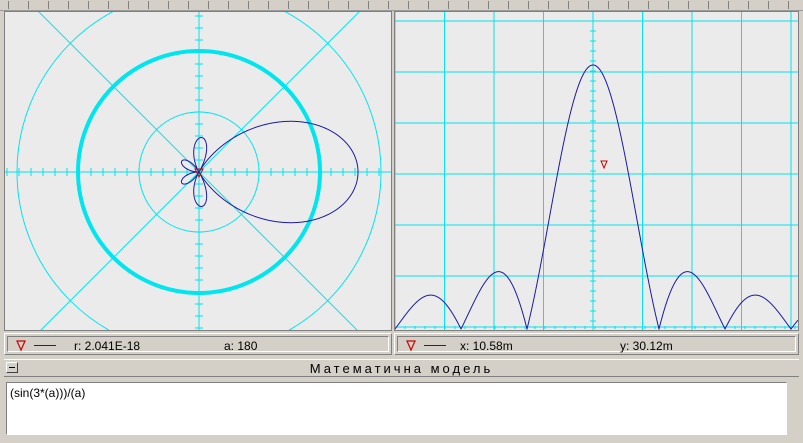 Image resolution: width=803 pixels, height=443 pixels. Describe the element at coordinates (47, 393) in the screenshot. I see `formula-text: (sin(3*(a)))/(a)` at that location.